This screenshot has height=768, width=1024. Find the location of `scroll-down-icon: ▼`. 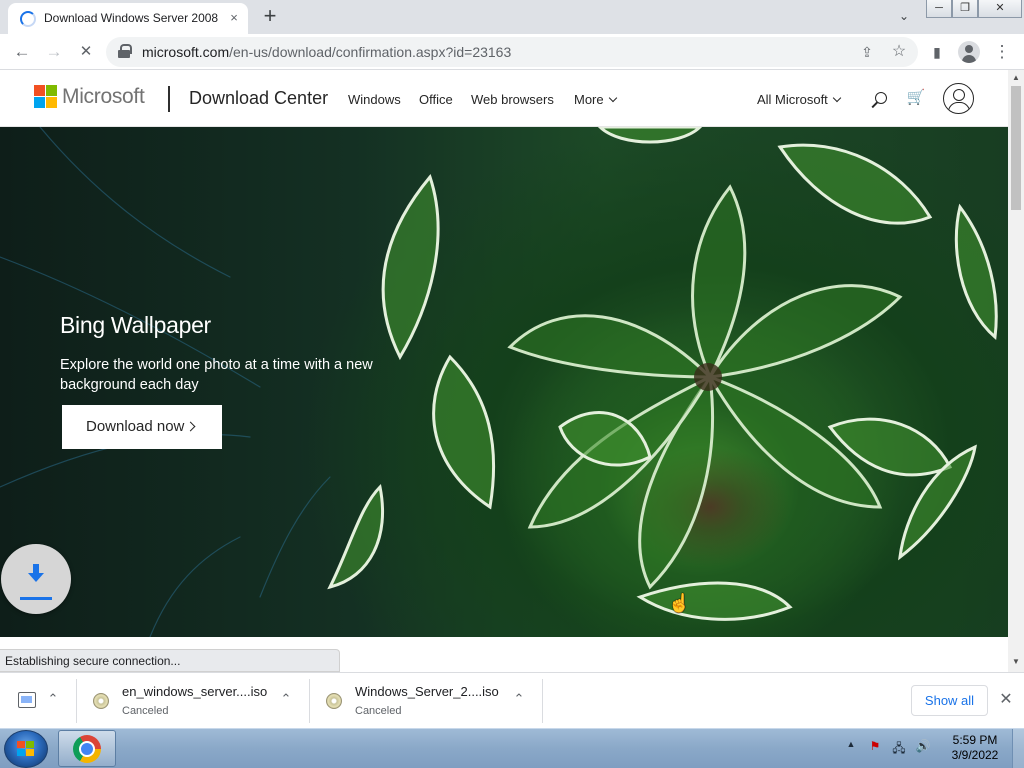

scroll-down-icon: ▼ is located at coordinates (1016, 661).